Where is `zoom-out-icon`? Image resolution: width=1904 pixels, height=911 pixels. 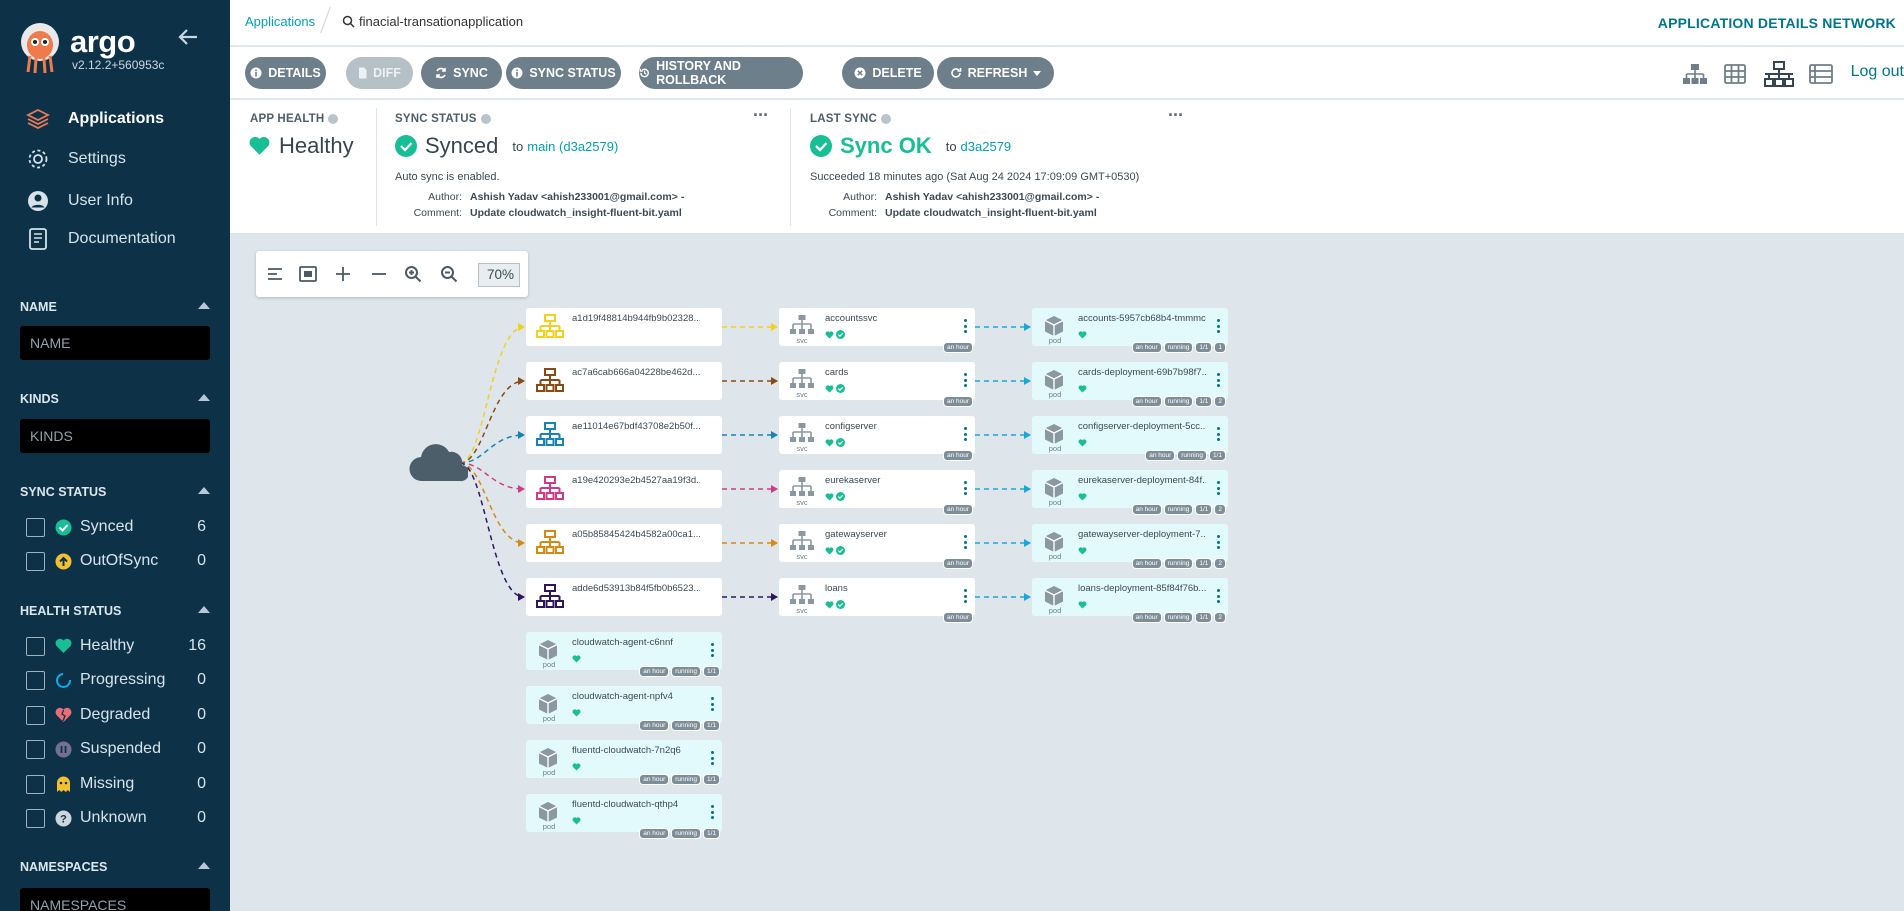 zoom-out-icon is located at coordinates (449, 274).